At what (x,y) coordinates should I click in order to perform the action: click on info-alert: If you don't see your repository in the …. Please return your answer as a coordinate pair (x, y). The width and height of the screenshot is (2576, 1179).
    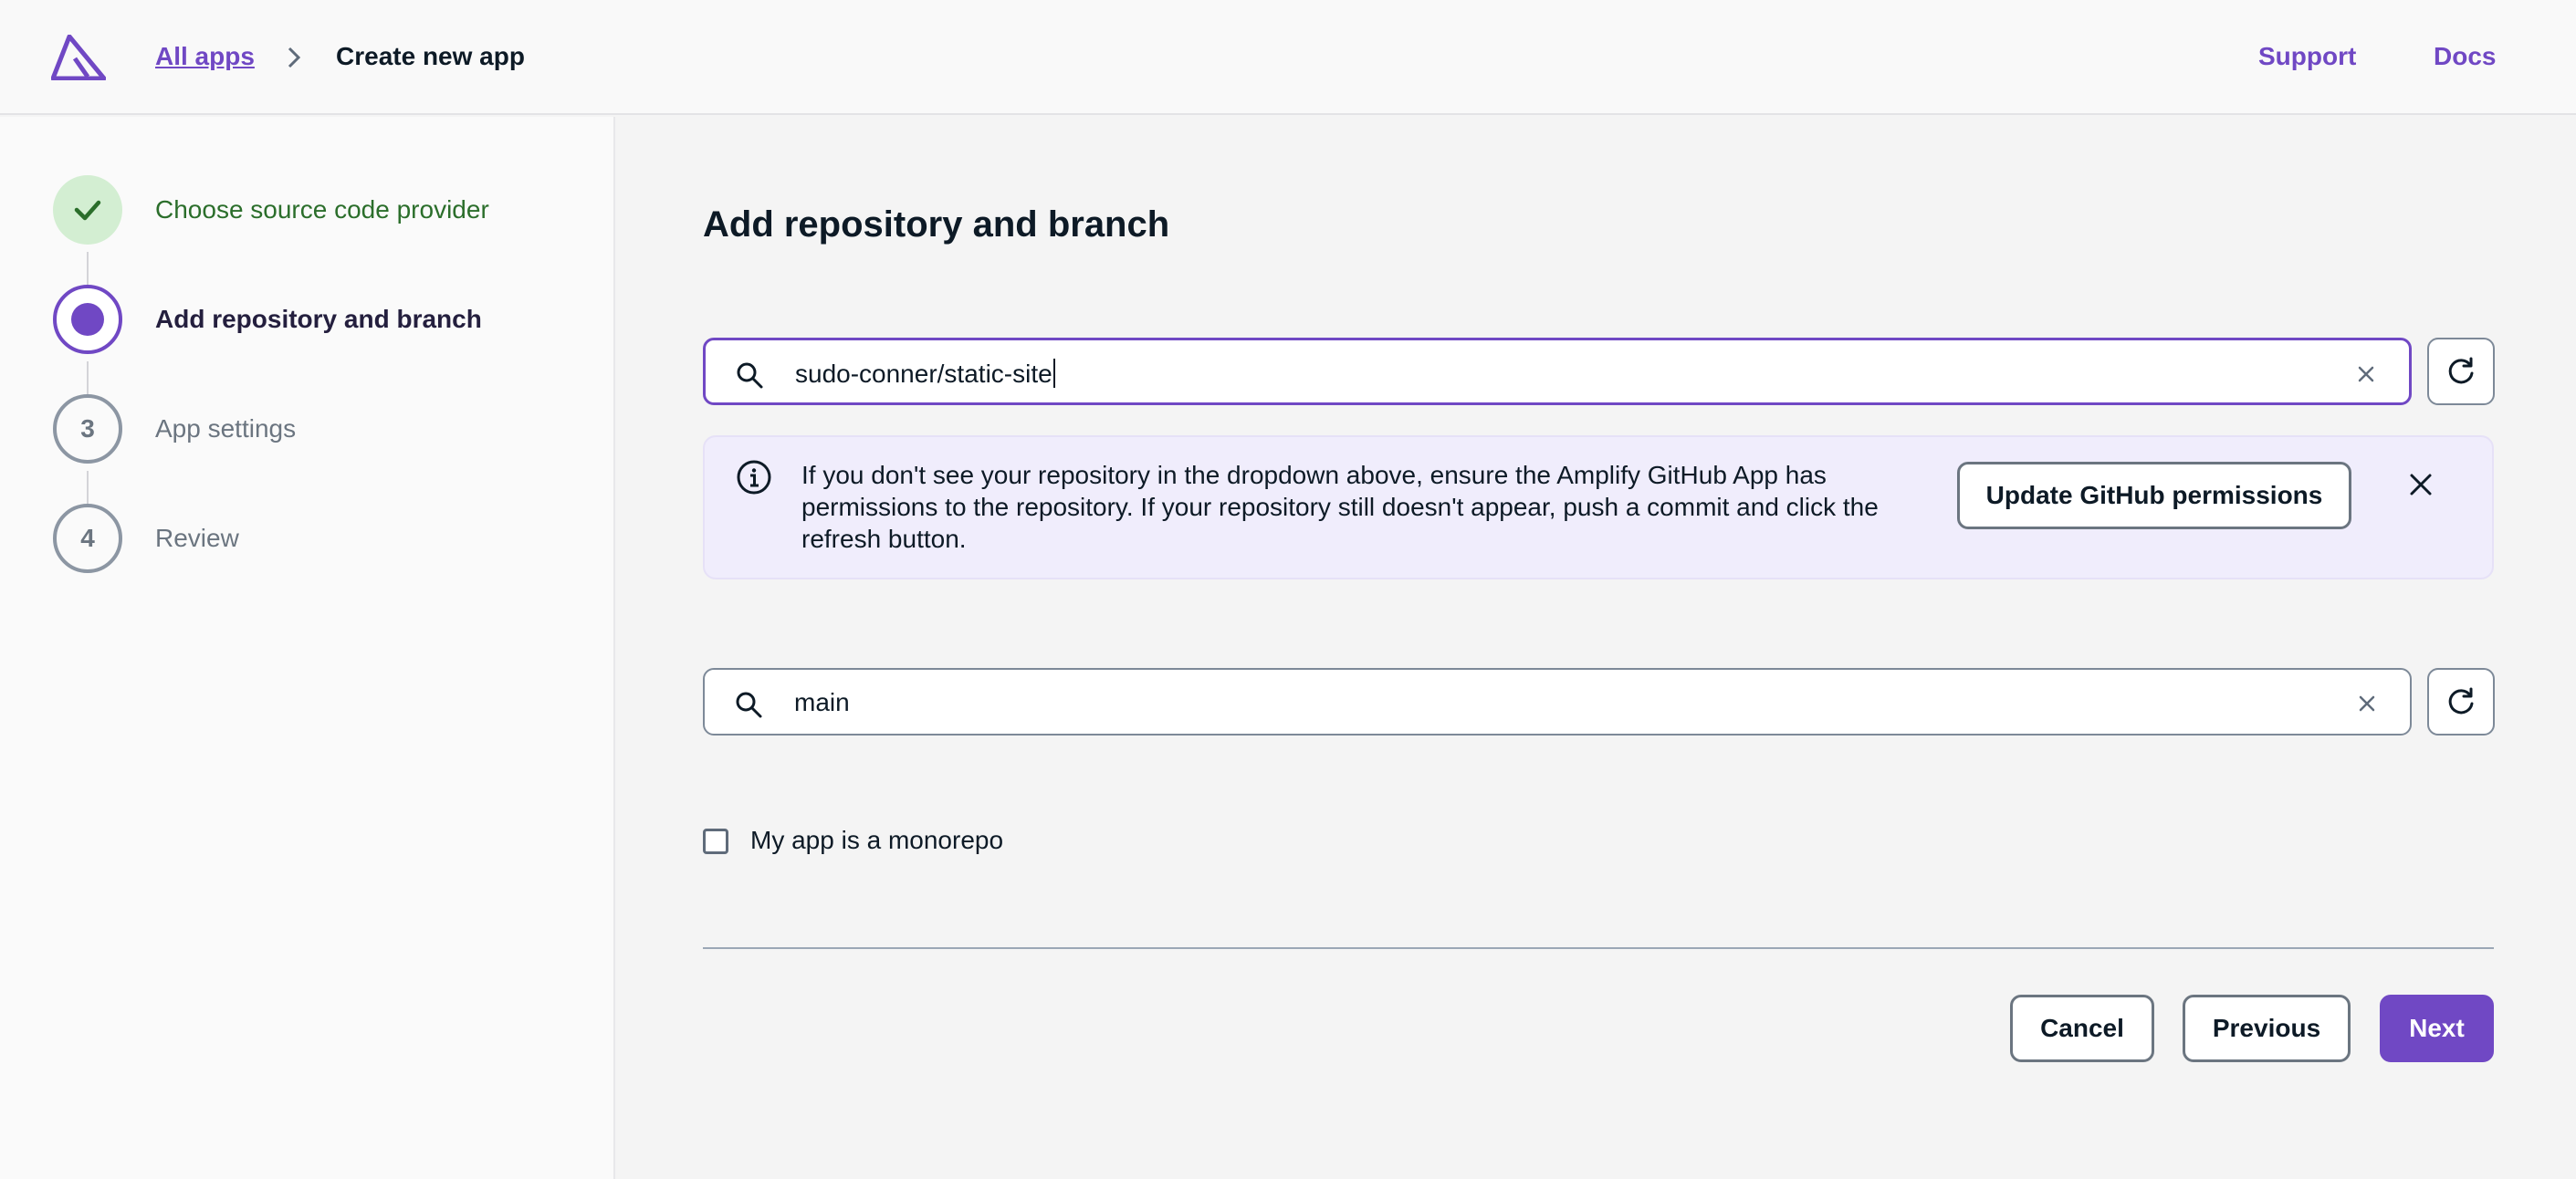
    Looking at the image, I should click on (1599, 507).